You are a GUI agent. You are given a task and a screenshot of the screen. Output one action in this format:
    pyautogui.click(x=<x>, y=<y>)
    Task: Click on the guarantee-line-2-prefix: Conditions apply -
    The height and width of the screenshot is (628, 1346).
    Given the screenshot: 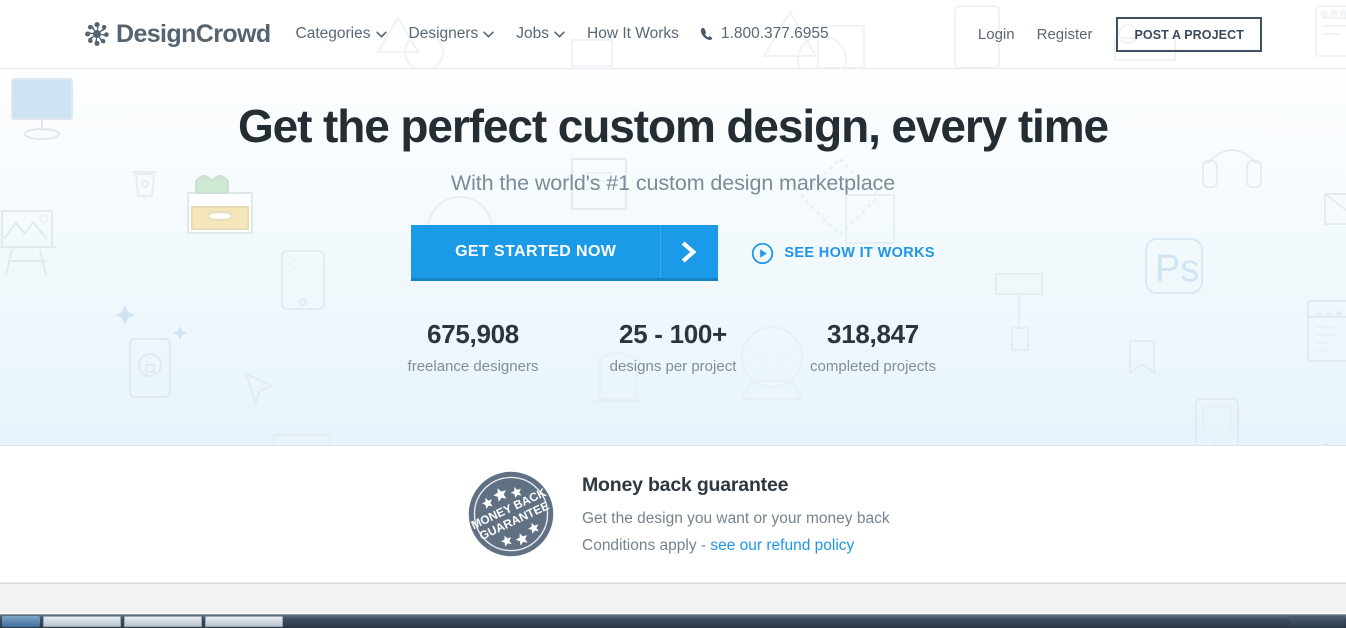 What is the action you would take?
    pyautogui.click(x=646, y=545)
    